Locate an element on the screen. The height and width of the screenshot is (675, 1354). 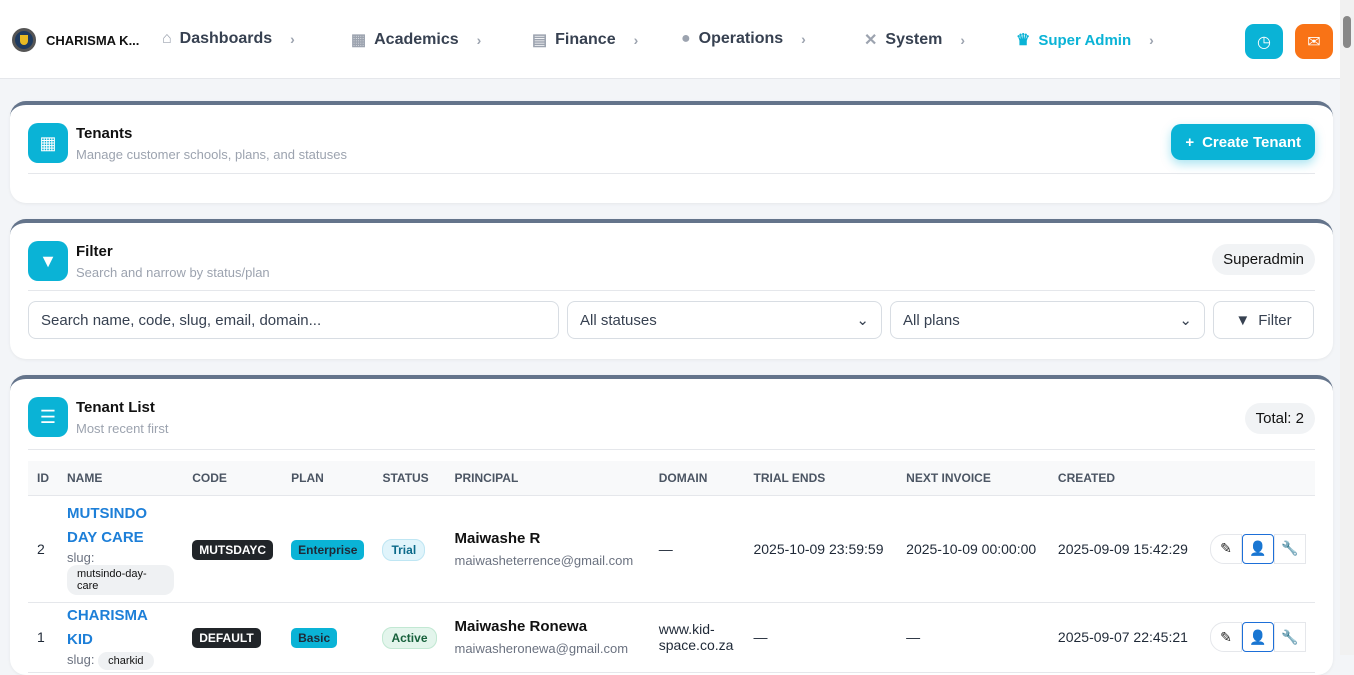
nav-label: Finance is located at coordinates (585, 39).